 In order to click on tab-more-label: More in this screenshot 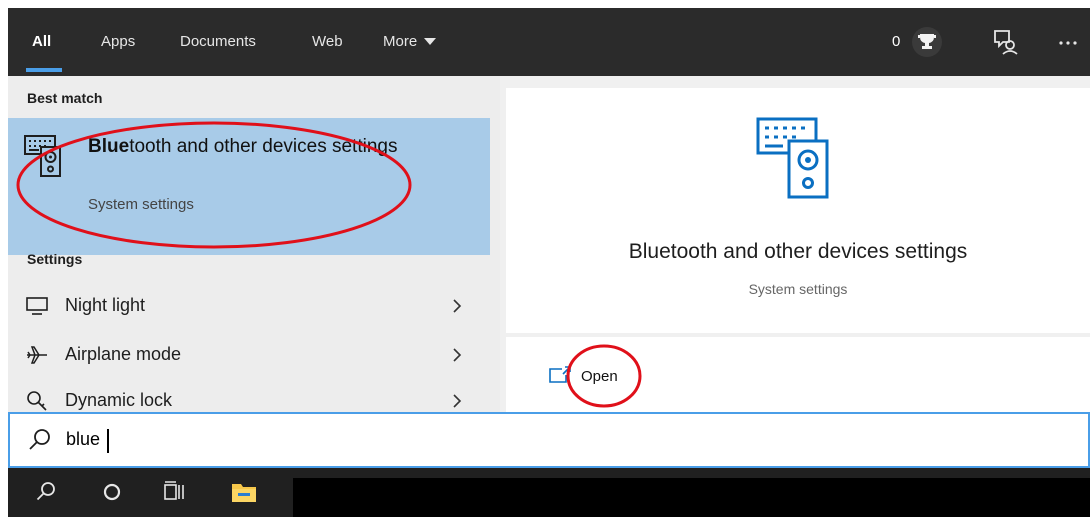, I will do `click(400, 41)`.